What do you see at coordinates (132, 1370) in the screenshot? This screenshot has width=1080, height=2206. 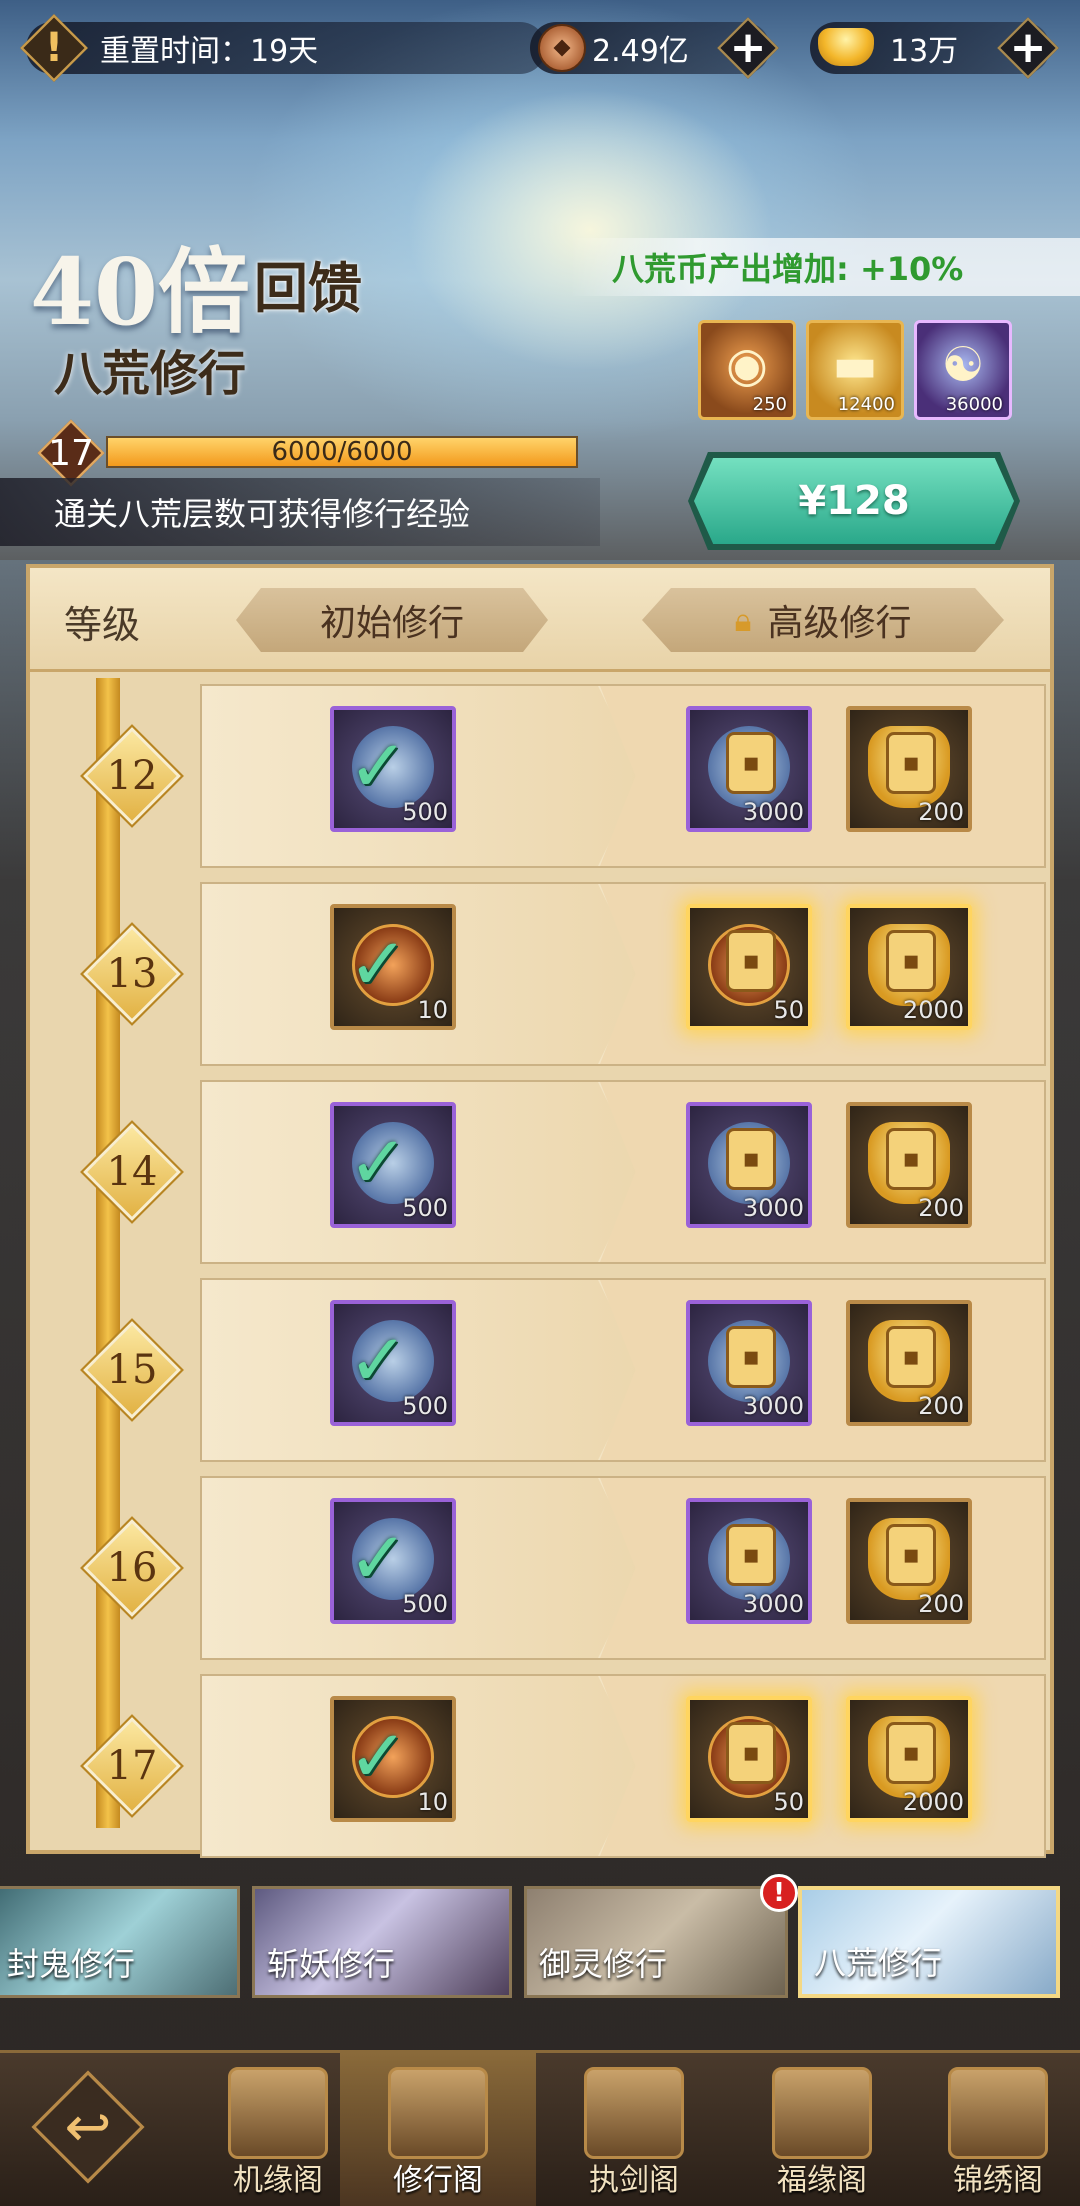 I see `level-number: 15` at bounding box center [132, 1370].